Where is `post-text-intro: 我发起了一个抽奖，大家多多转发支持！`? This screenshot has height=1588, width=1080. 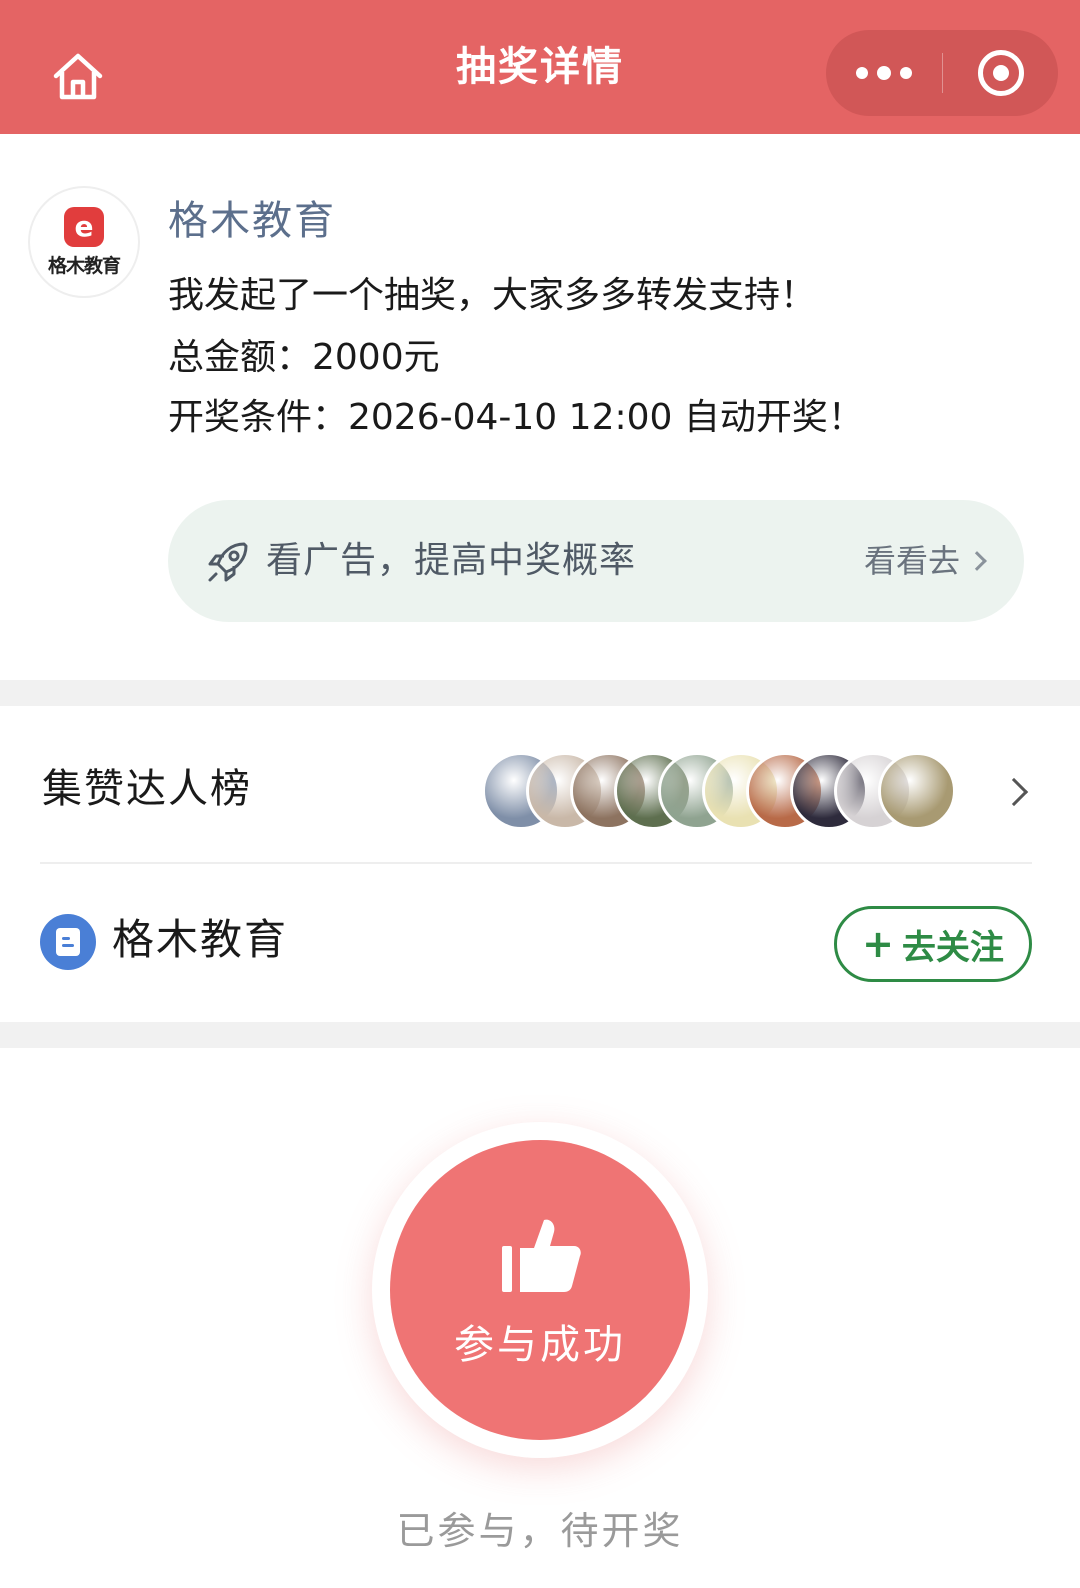 post-text-intro: 我发起了一个抽奖，大家多多转发支持！ is located at coordinates (492, 295).